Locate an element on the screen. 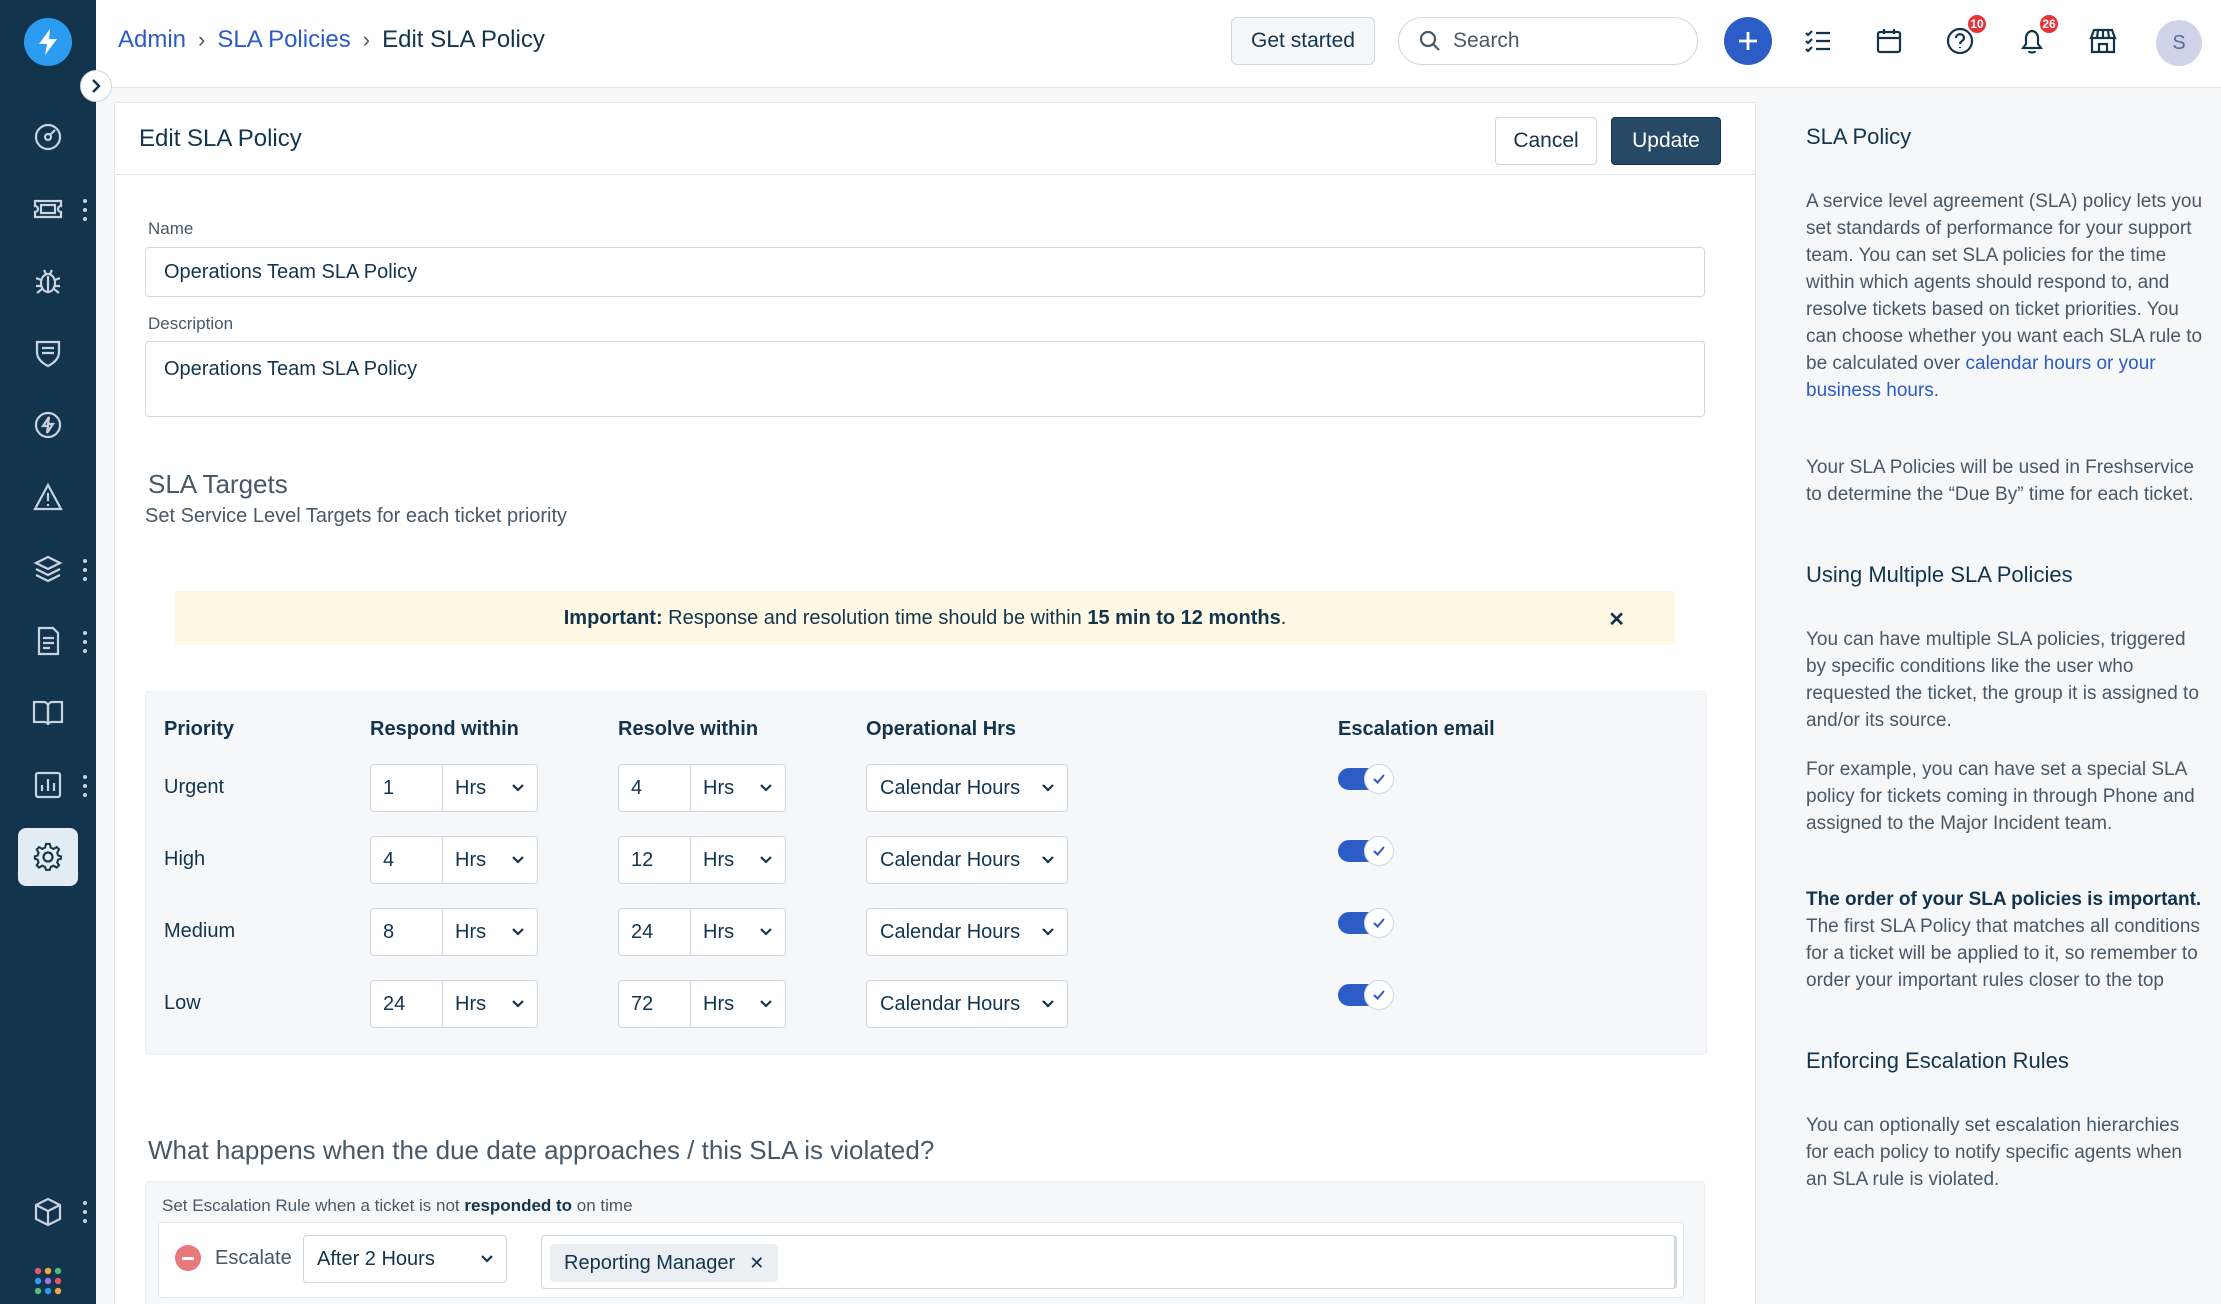 The image size is (2221, 1304). notice-bold: Important: is located at coordinates (613, 617).